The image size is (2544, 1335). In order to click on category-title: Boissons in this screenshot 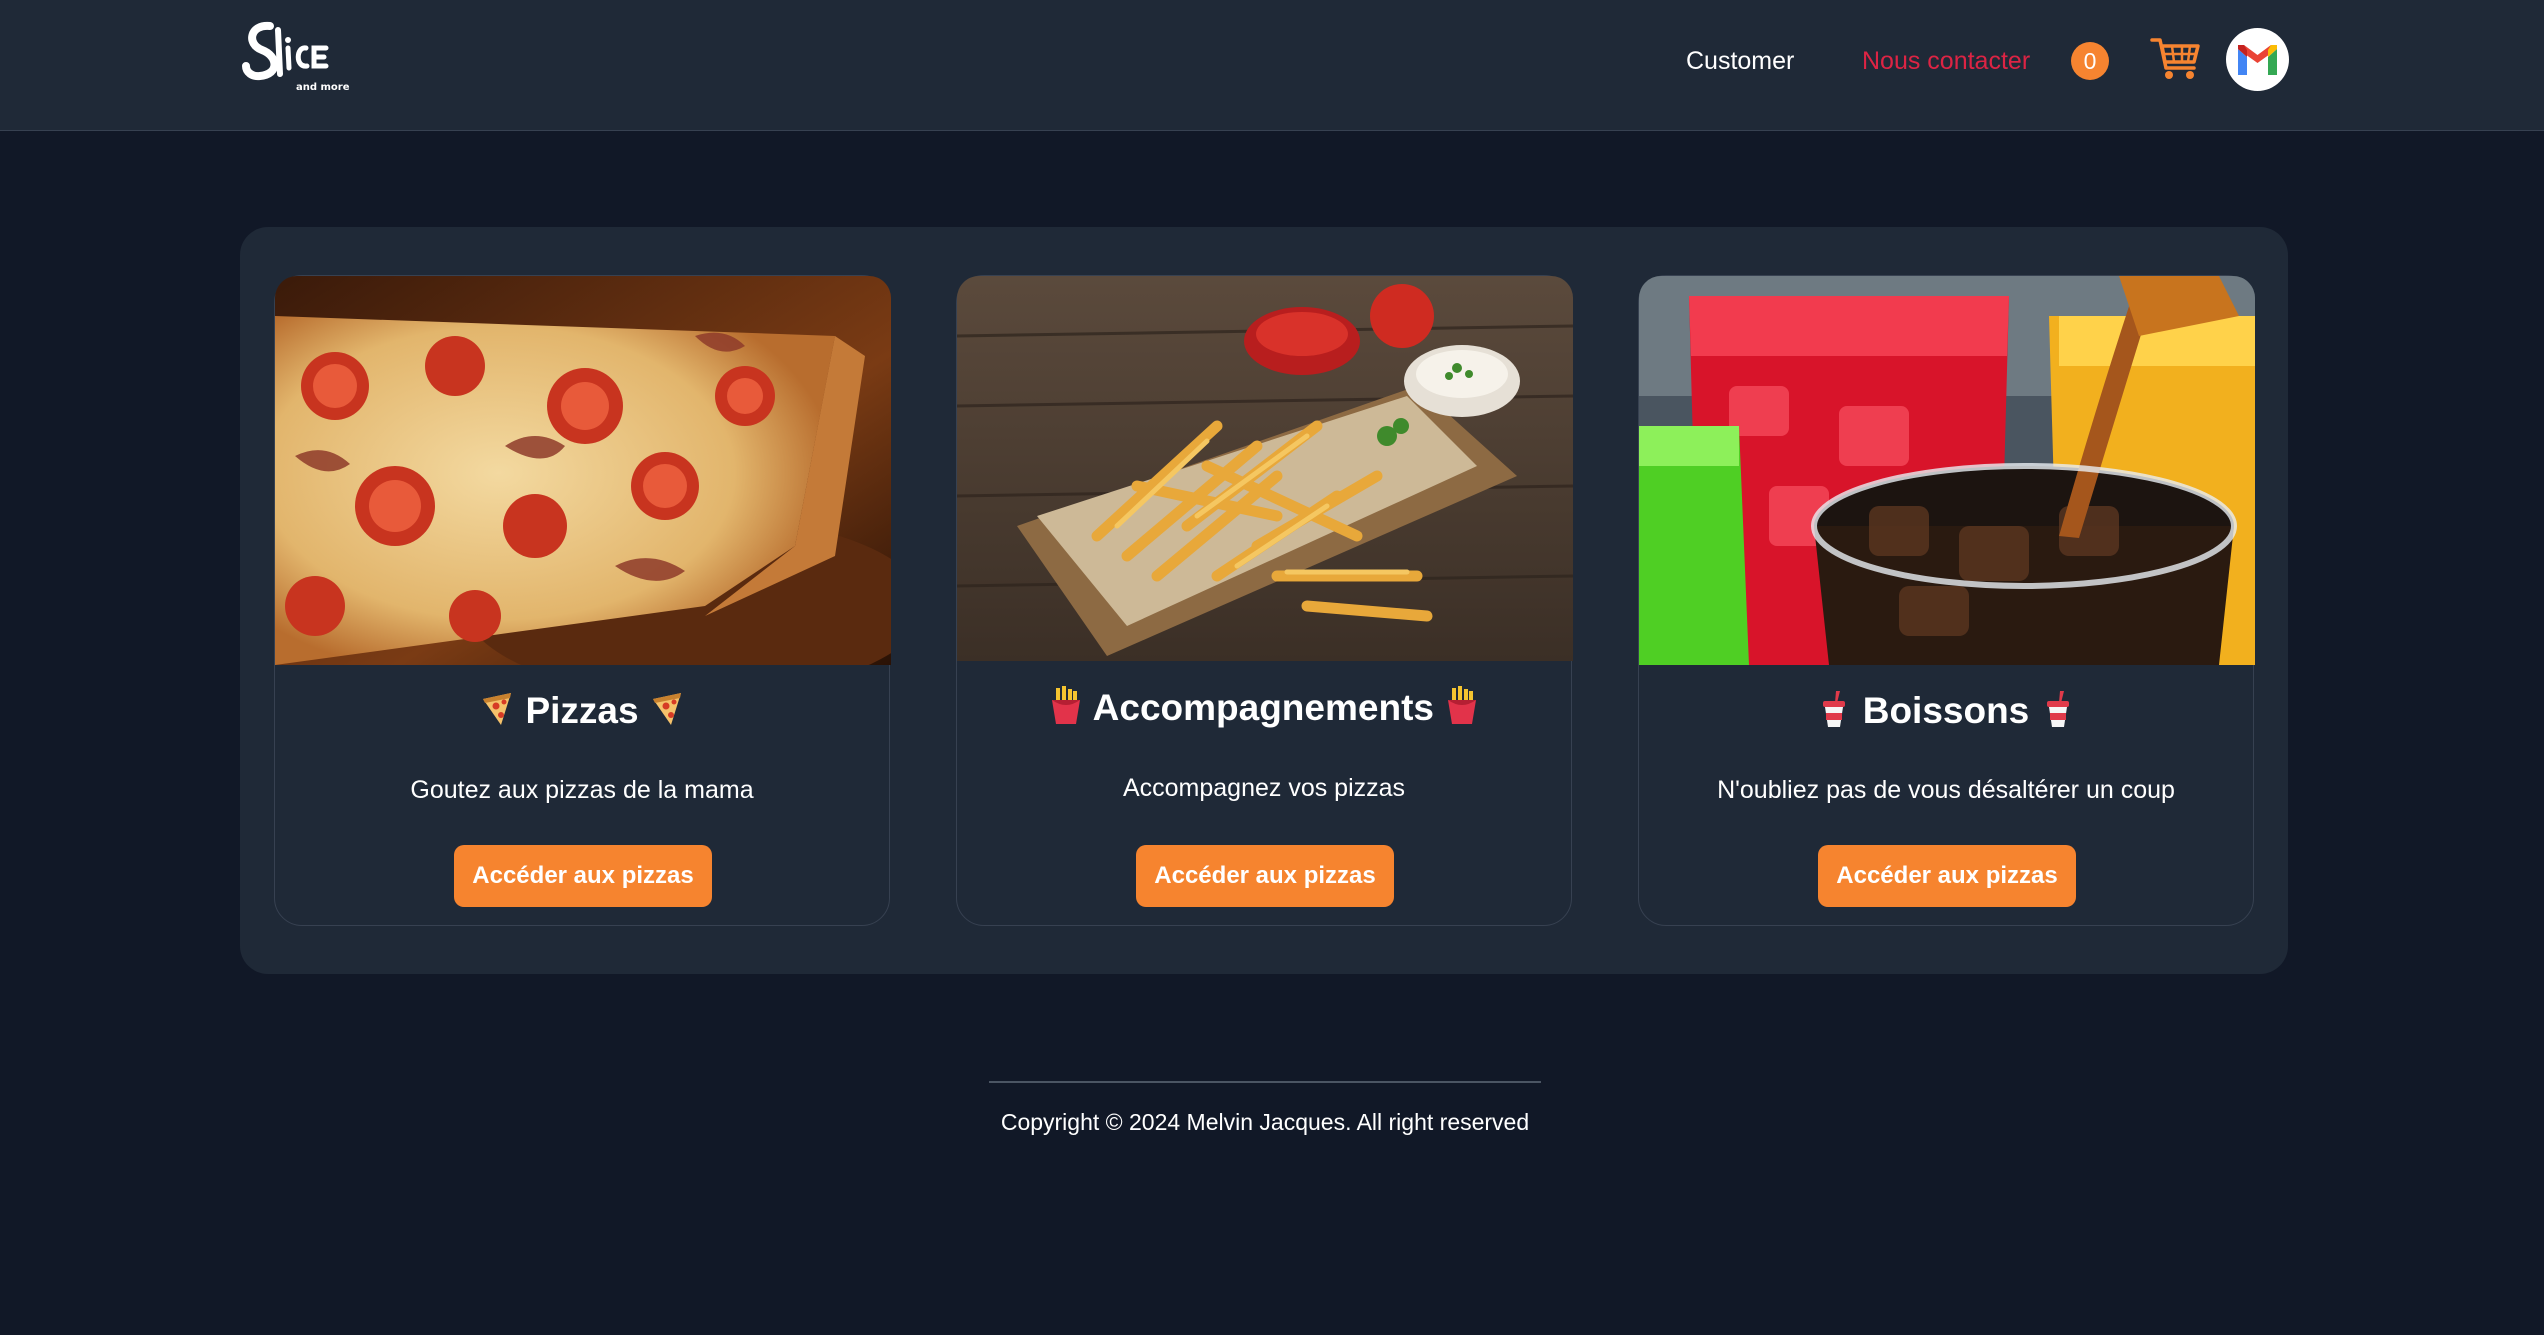, I will do `click(1946, 711)`.